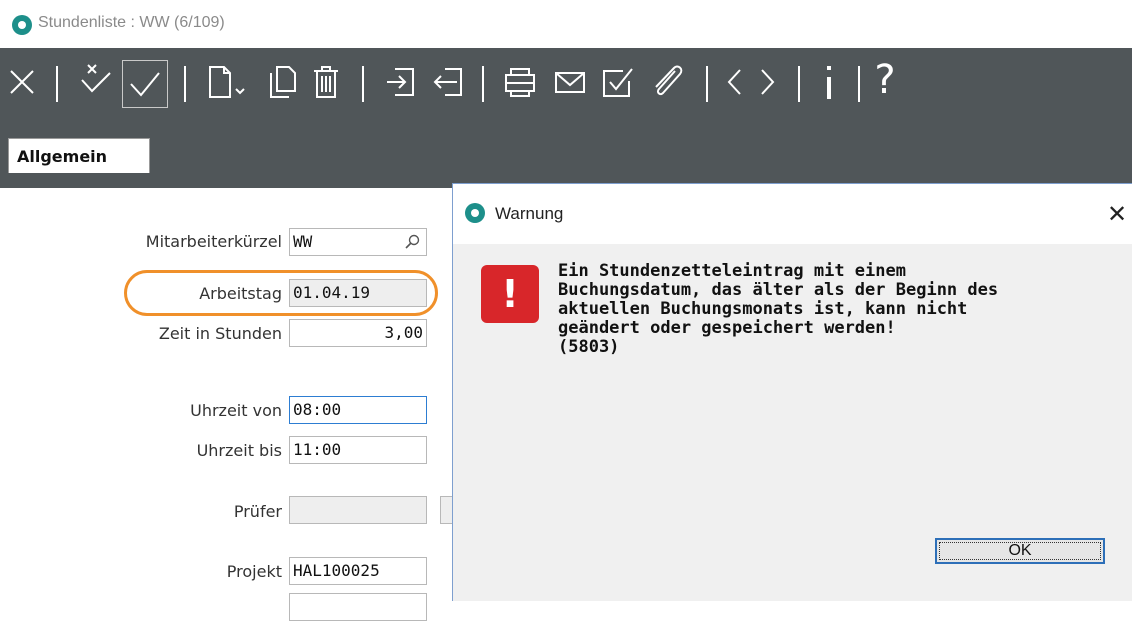 This screenshot has width=1132, height=621. What do you see at coordinates (358, 333) in the screenshot?
I see `zeit-in-stunden-field: 3,00` at bounding box center [358, 333].